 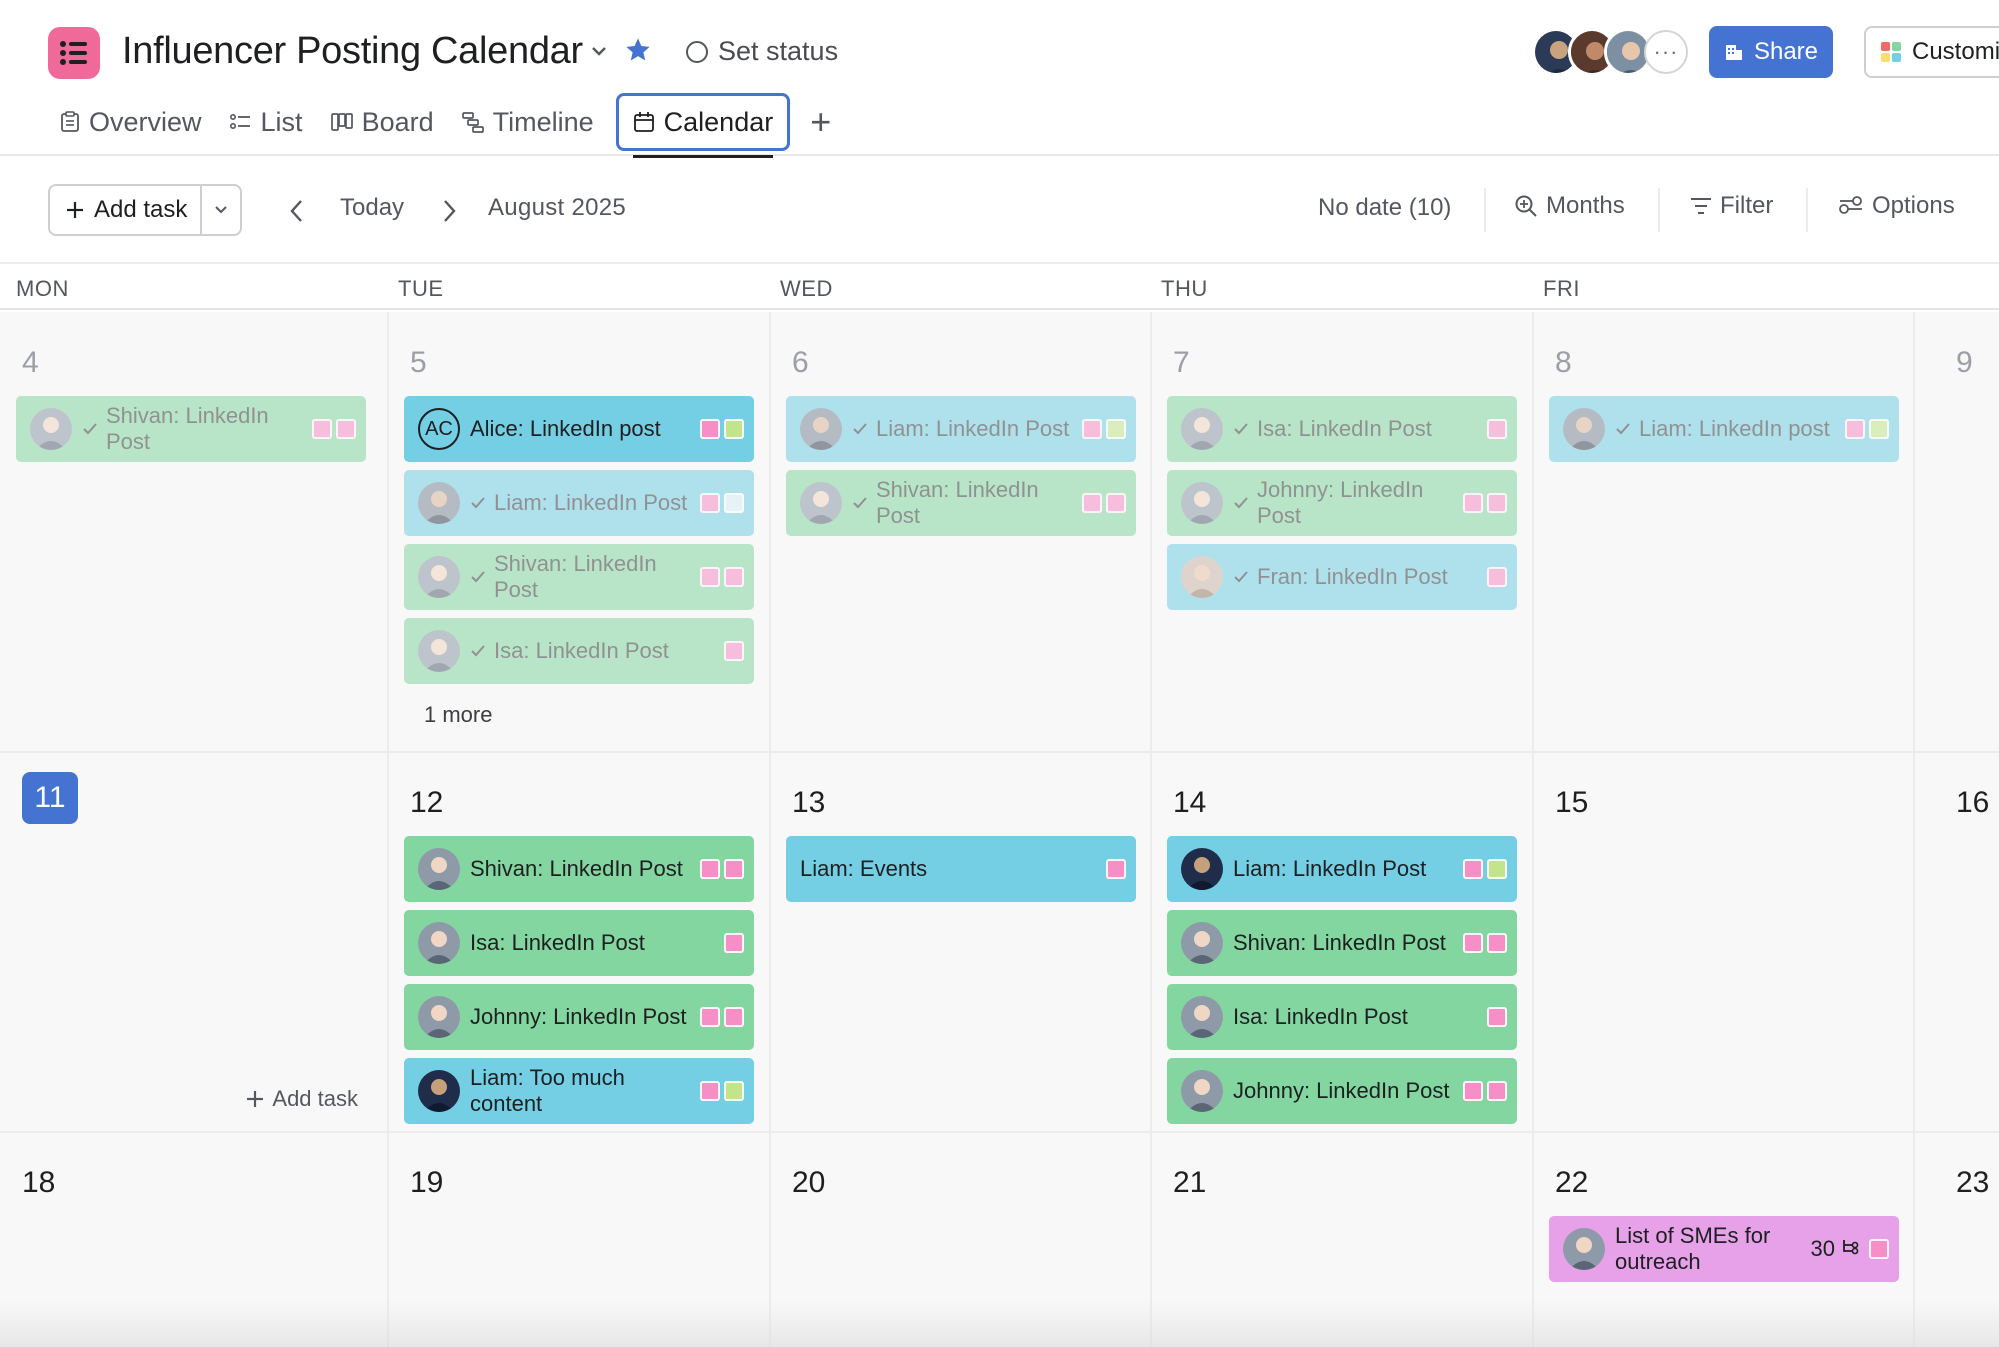 I want to click on tab-list: List, so click(x=266, y=122).